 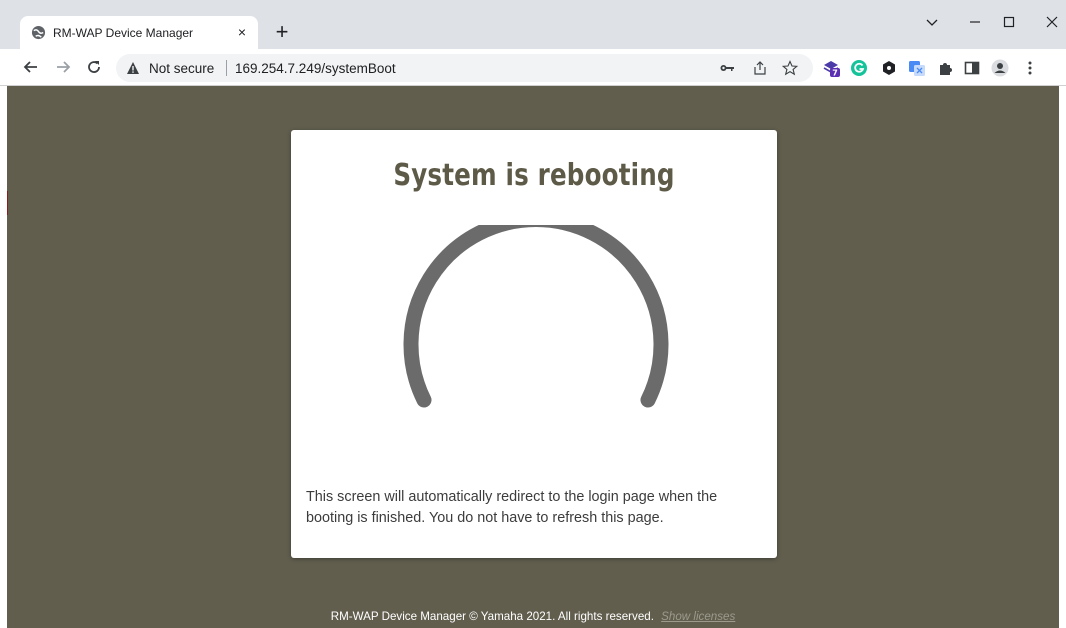 I want to click on tab-search-chevron-icon, so click(x=932, y=22).